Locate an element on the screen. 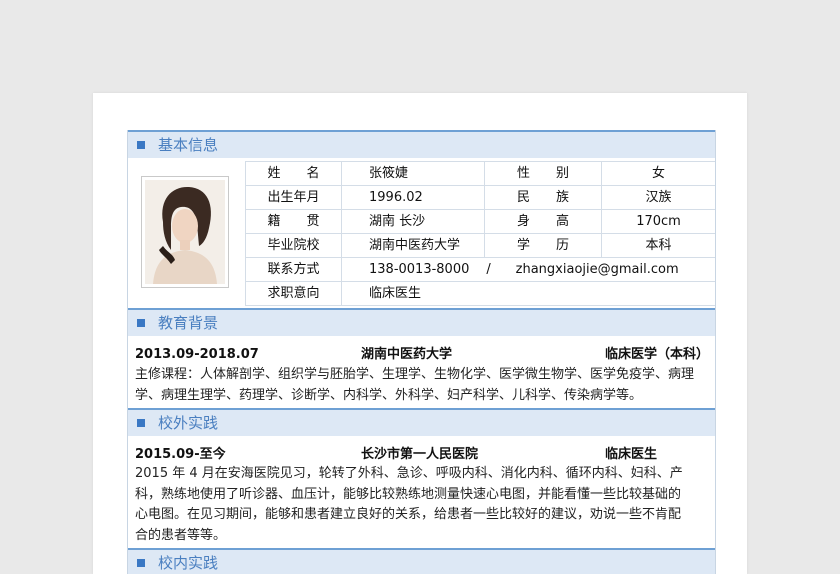  education-period: 2013.09-2018.07 is located at coordinates (197, 354).